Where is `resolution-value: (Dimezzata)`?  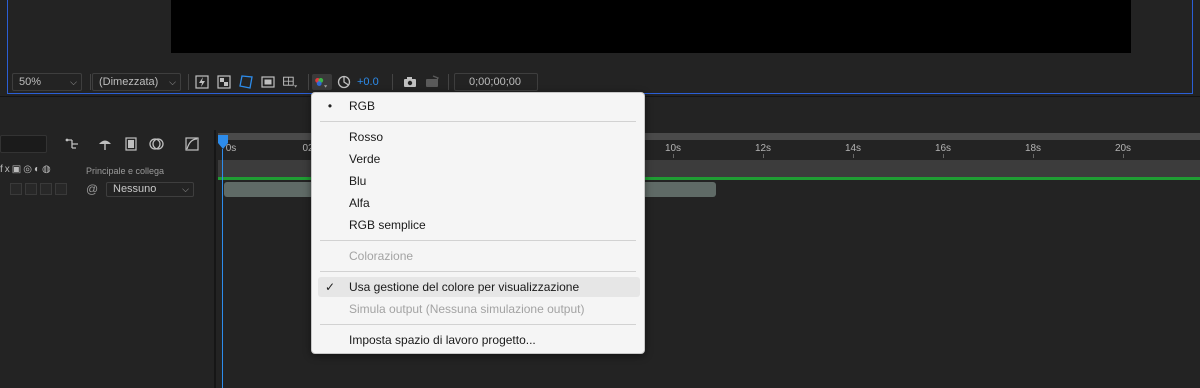
resolution-value: (Dimezzata) is located at coordinates (129, 82).